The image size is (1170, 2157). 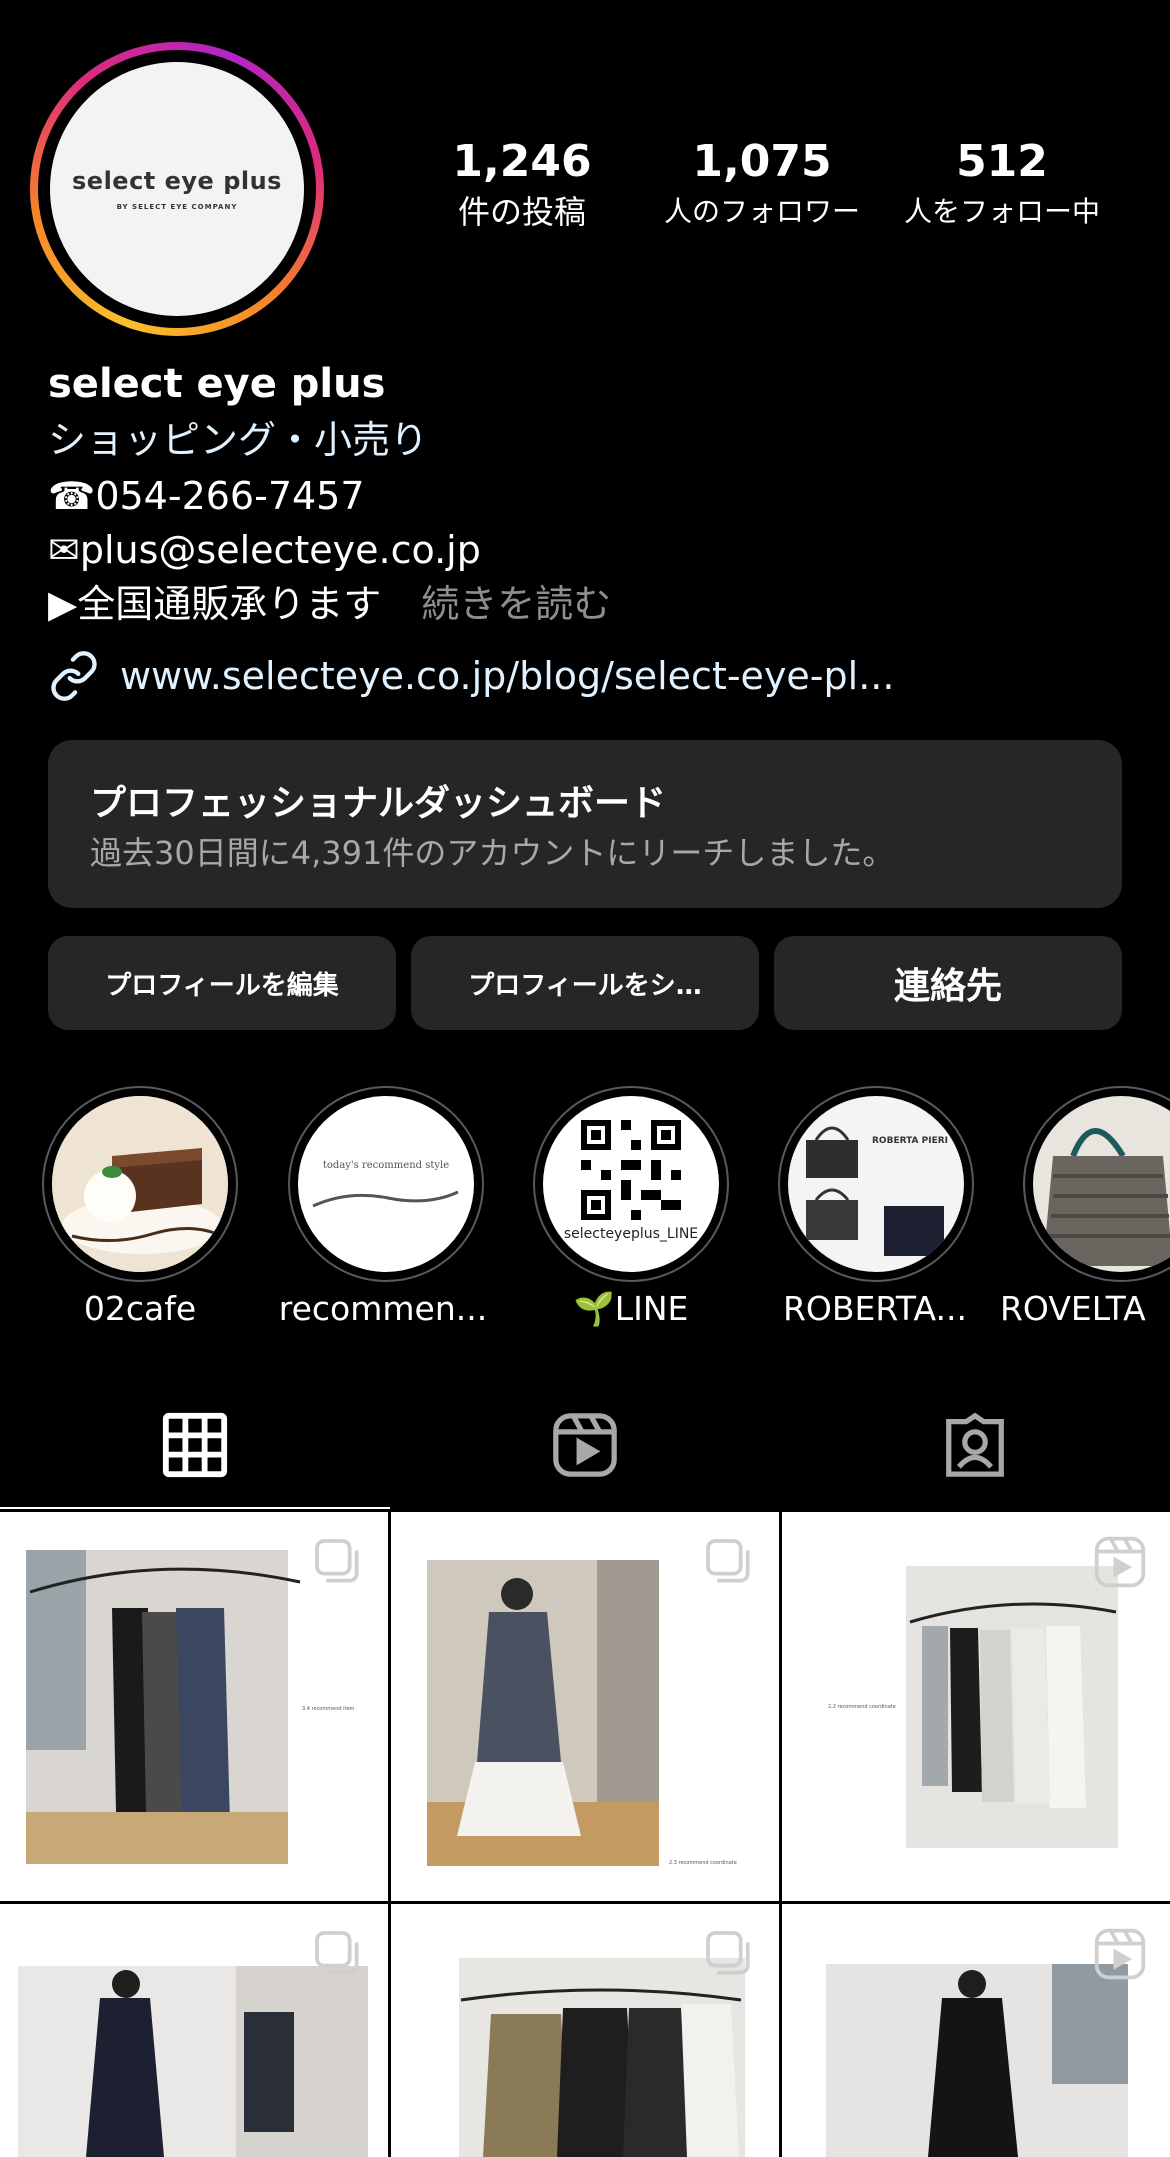 What do you see at coordinates (492, 853) in the screenshot?
I see `dashboard-subtitle: 過去30日間に4,391件のアカウントにリーチしました。` at bounding box center [492, 853].